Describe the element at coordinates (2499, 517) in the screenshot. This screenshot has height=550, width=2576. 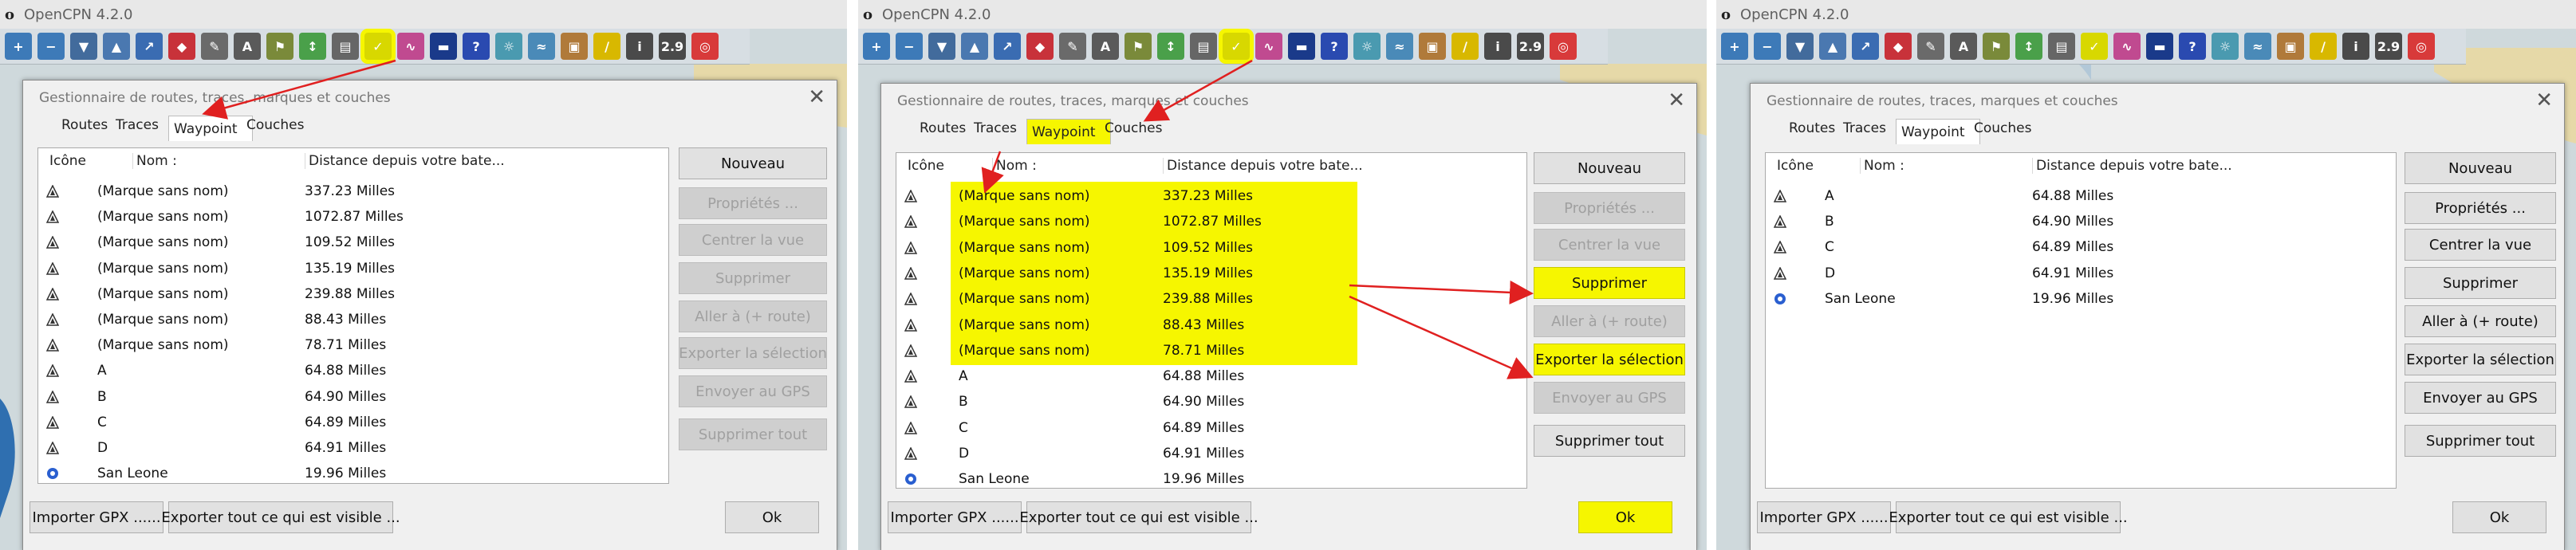
I see `ok-button: Ok` at that location.